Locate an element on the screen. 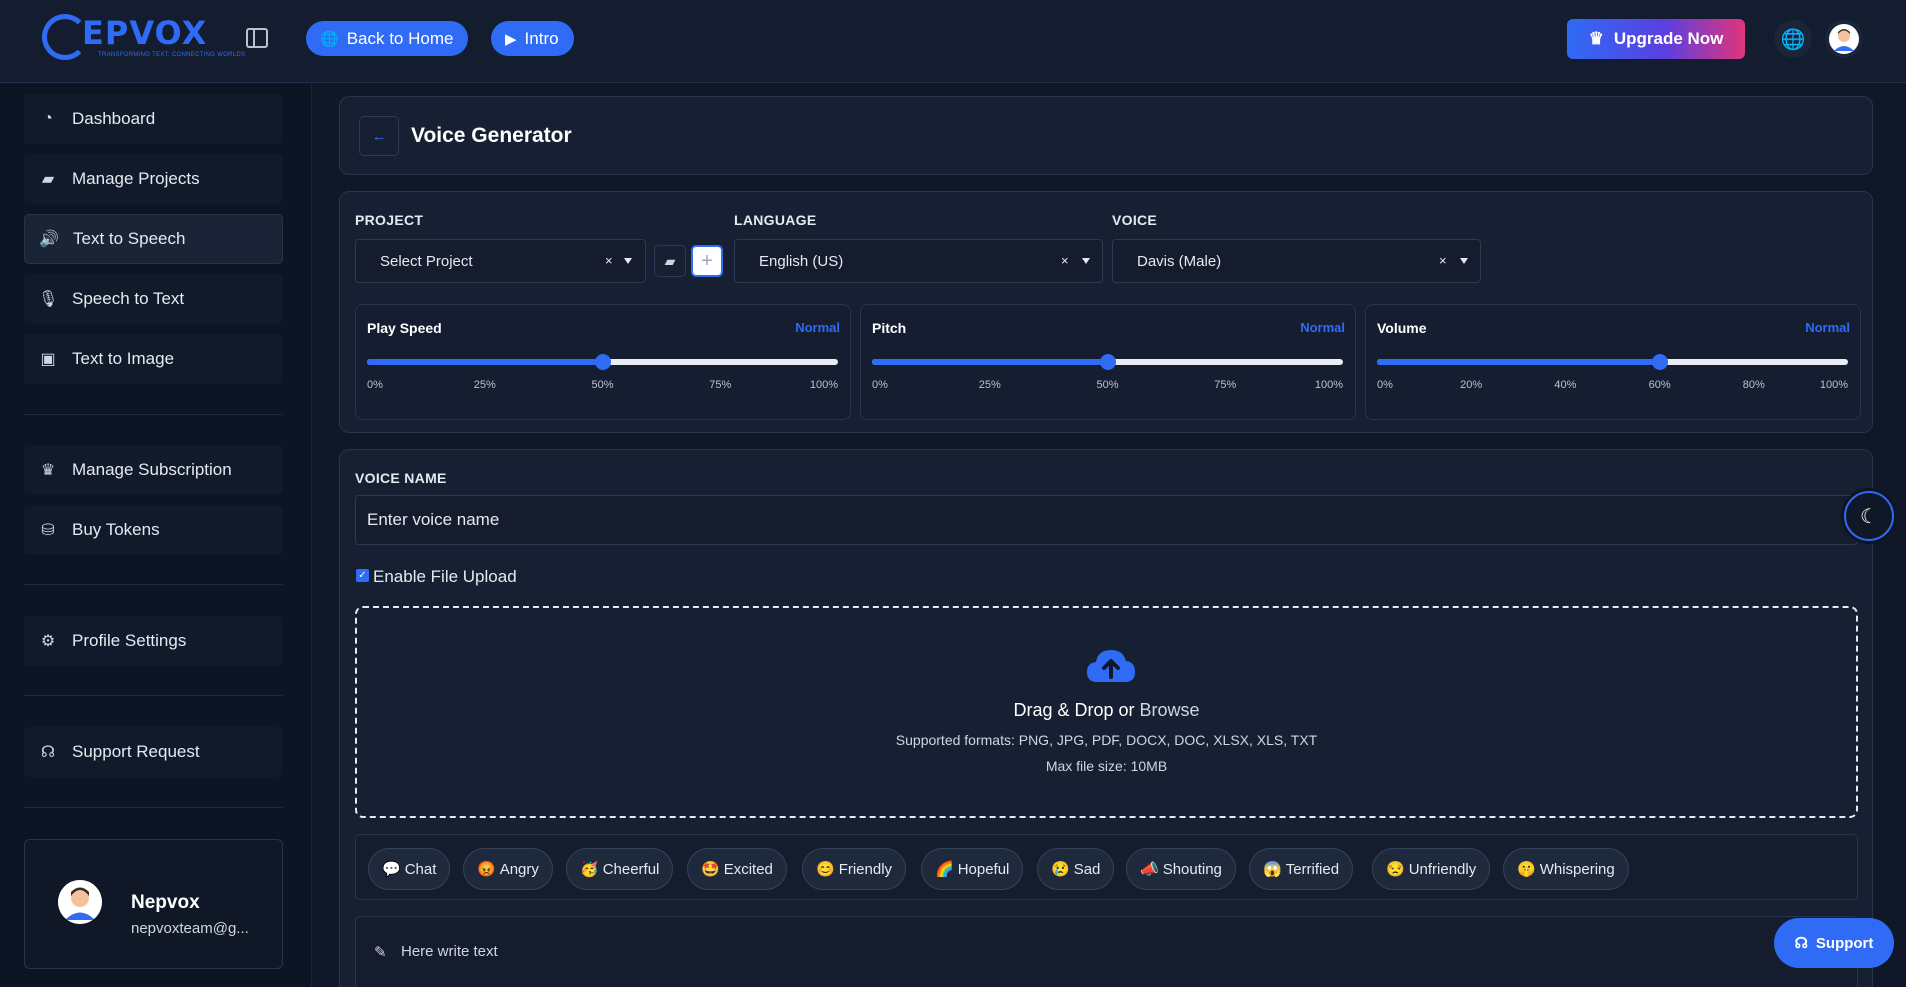  text-input-area: ✎ Here write text is located at coordinates (1106, 951).